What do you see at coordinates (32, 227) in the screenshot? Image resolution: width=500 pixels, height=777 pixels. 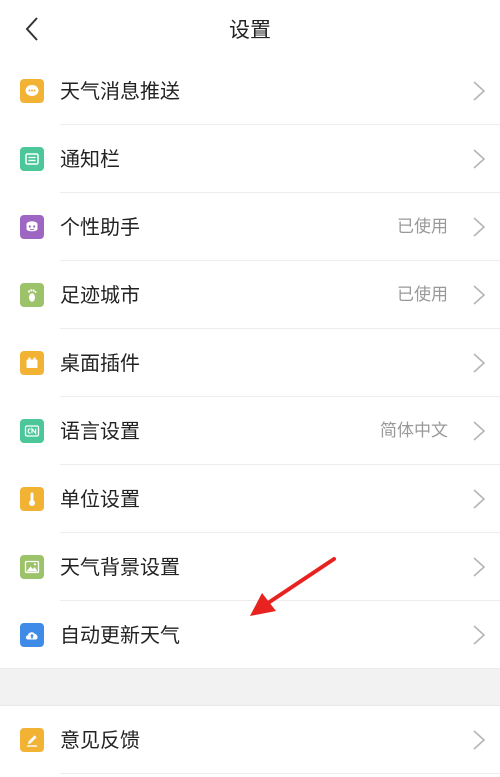 I see `assistant-face-icon` at bounding box center [32, 227].